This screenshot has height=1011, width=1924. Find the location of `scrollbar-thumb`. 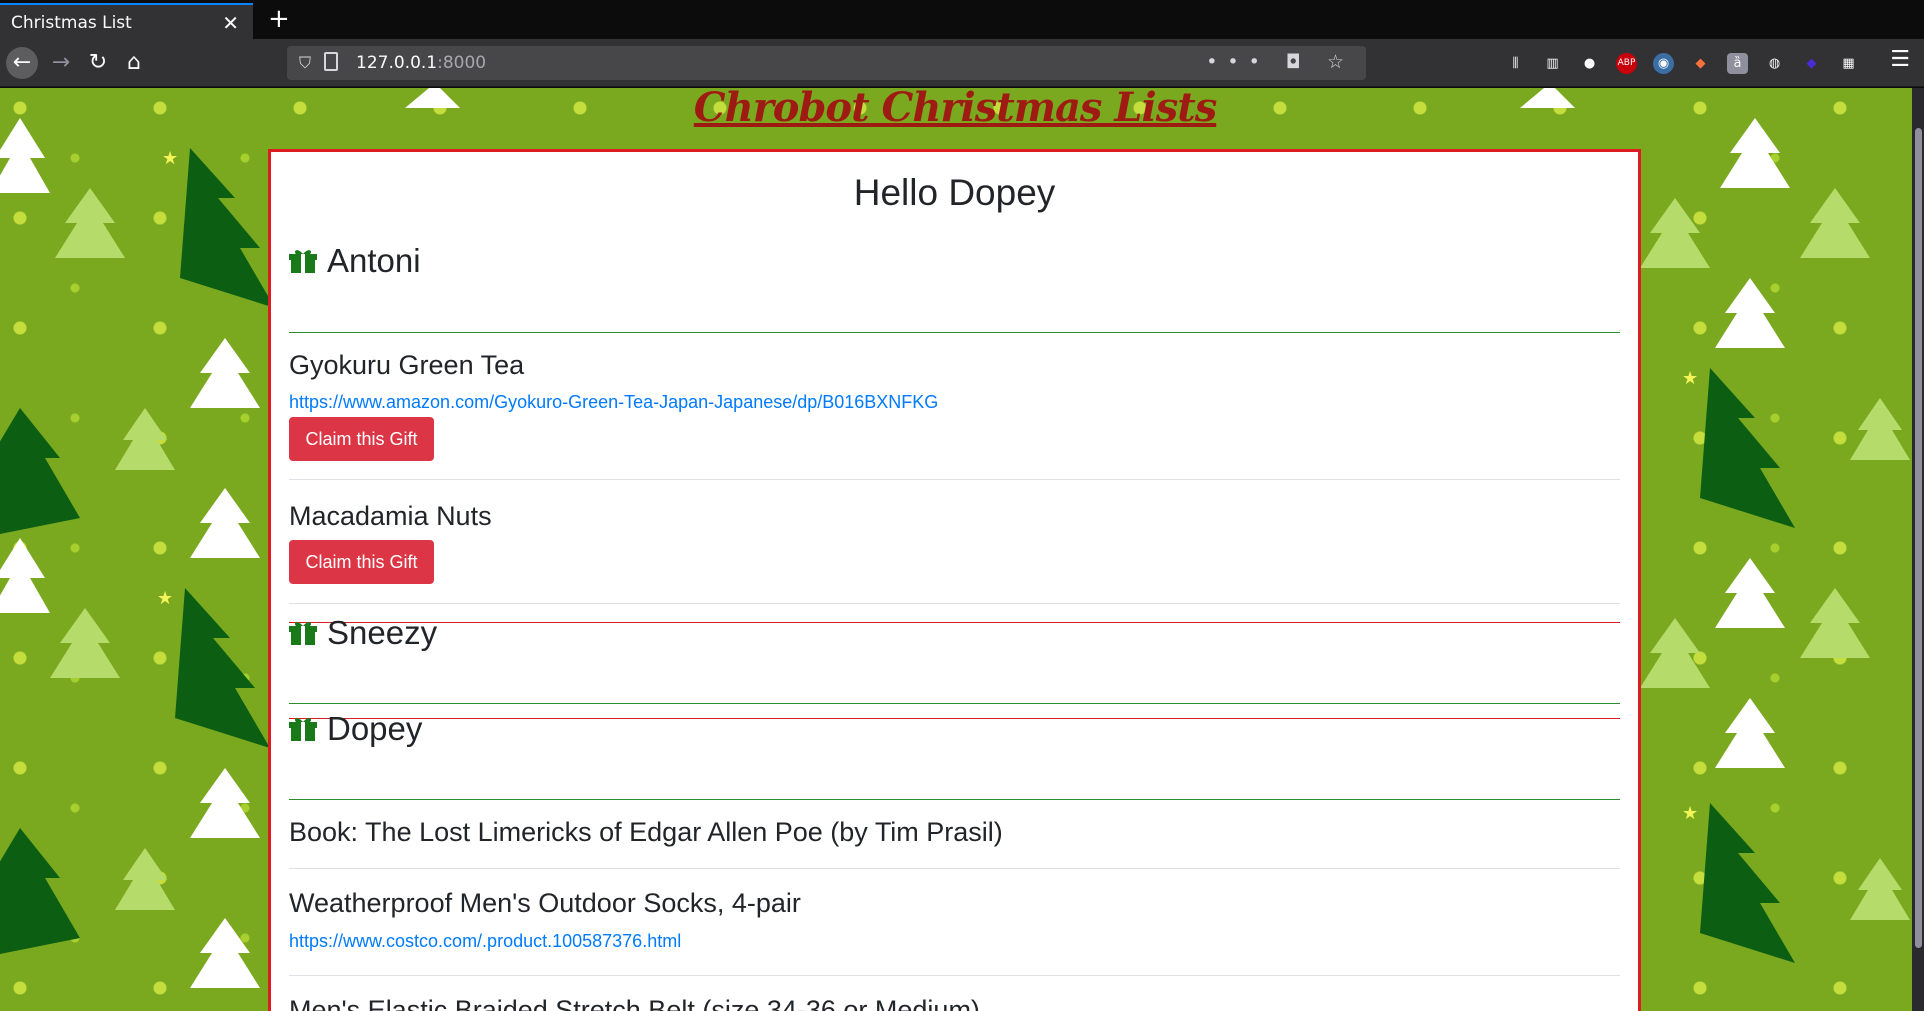

scrollbar-thumb is located at coordinates (1918, 538).